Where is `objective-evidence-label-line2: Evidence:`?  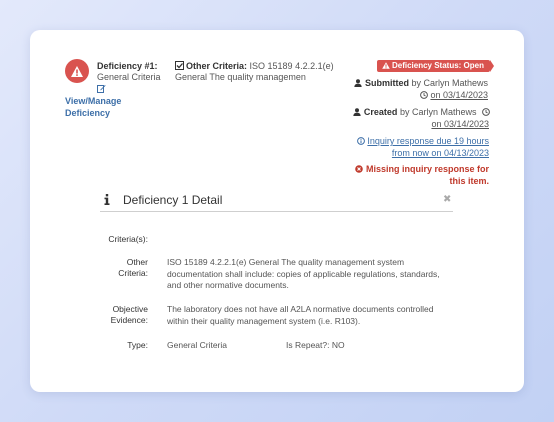
objective-evidence-label-line2: Evidence: is located at coordinates (129, 320).